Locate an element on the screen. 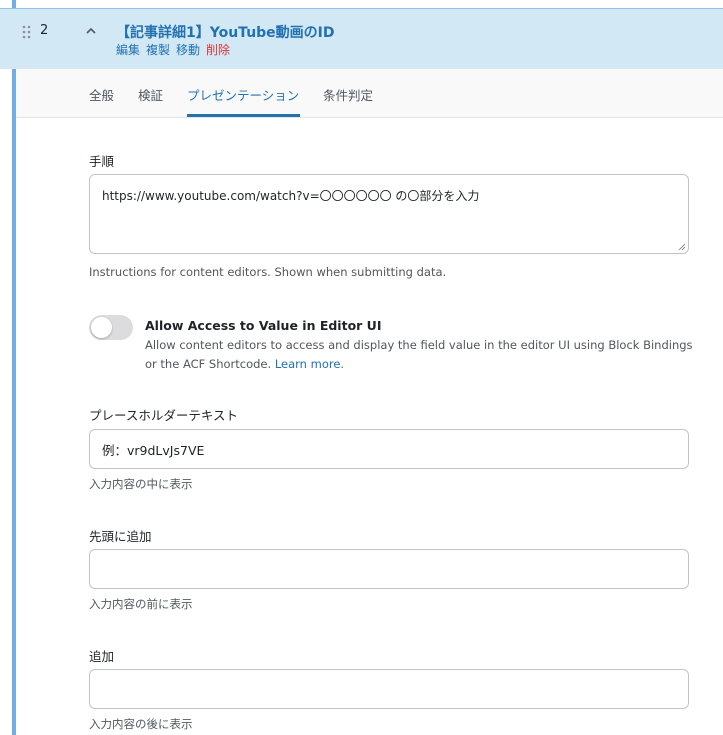  placeholder-hint: 入力内容の中に表示 is located at coordinates (141, 484).